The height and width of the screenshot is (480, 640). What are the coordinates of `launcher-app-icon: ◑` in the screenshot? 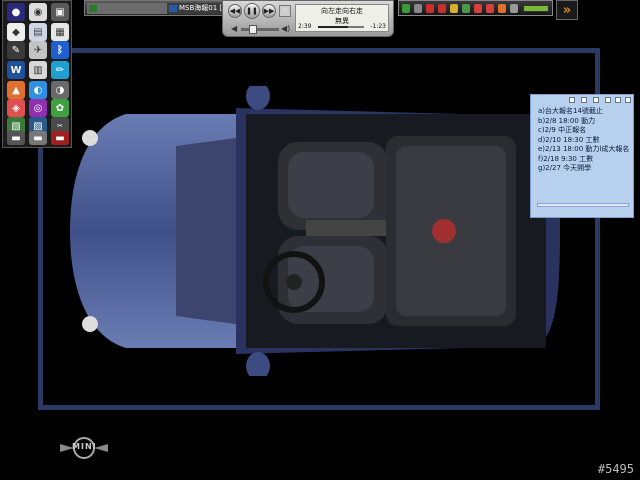 It's located at (60, 90).